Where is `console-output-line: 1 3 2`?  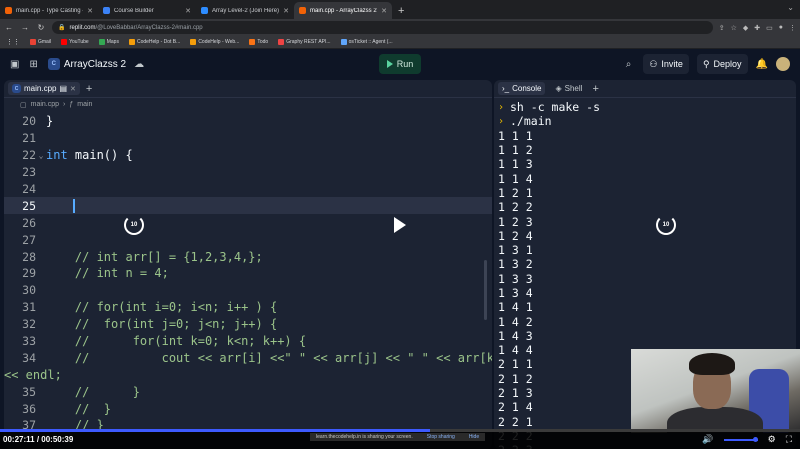
console-output-line: 1 3 2 is located at coordinates (515, 264).